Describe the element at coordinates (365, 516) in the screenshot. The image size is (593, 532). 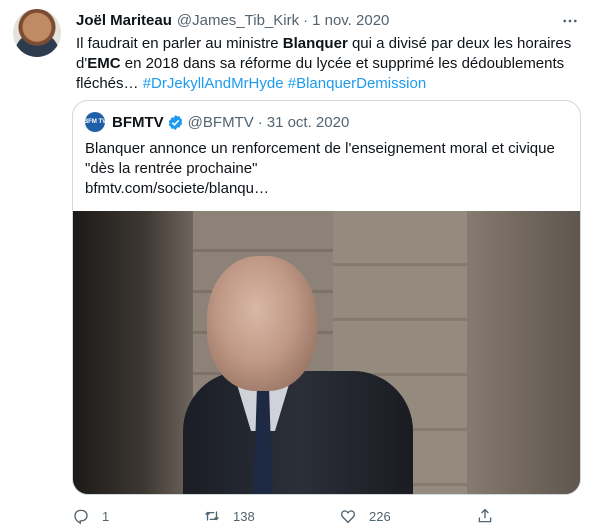
I see `like-button: 226` at that location.